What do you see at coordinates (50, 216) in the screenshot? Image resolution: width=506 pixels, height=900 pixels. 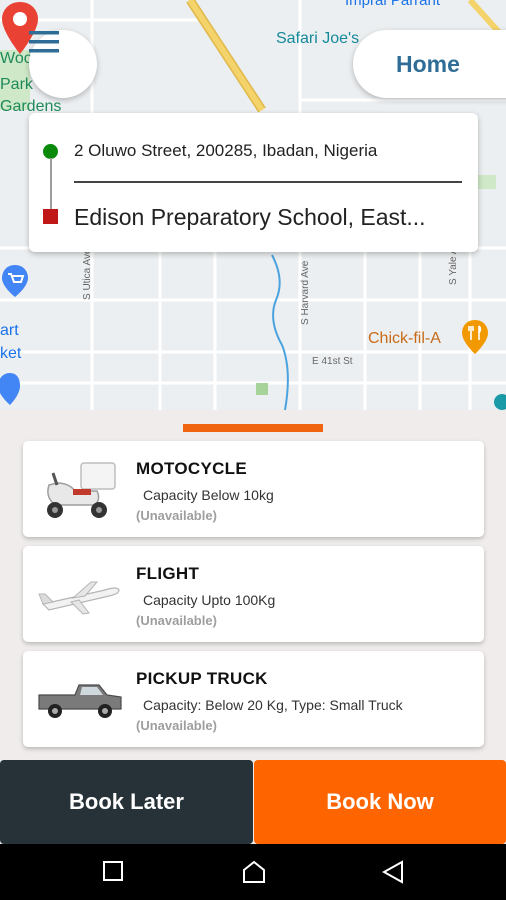 I see `destination-square-icon` at bounding box center [50, 216].